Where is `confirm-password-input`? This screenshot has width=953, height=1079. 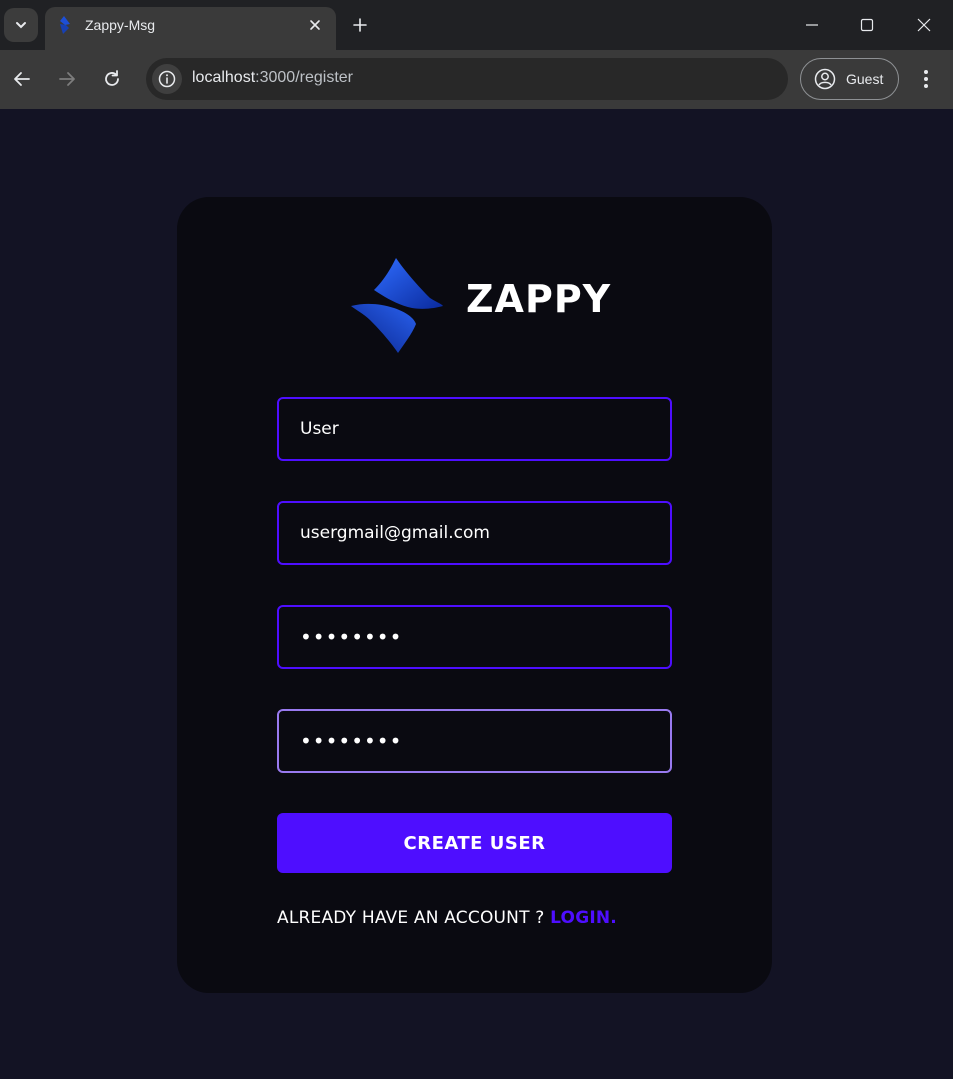 confirm-password-input is located at coordinates (474, 741).